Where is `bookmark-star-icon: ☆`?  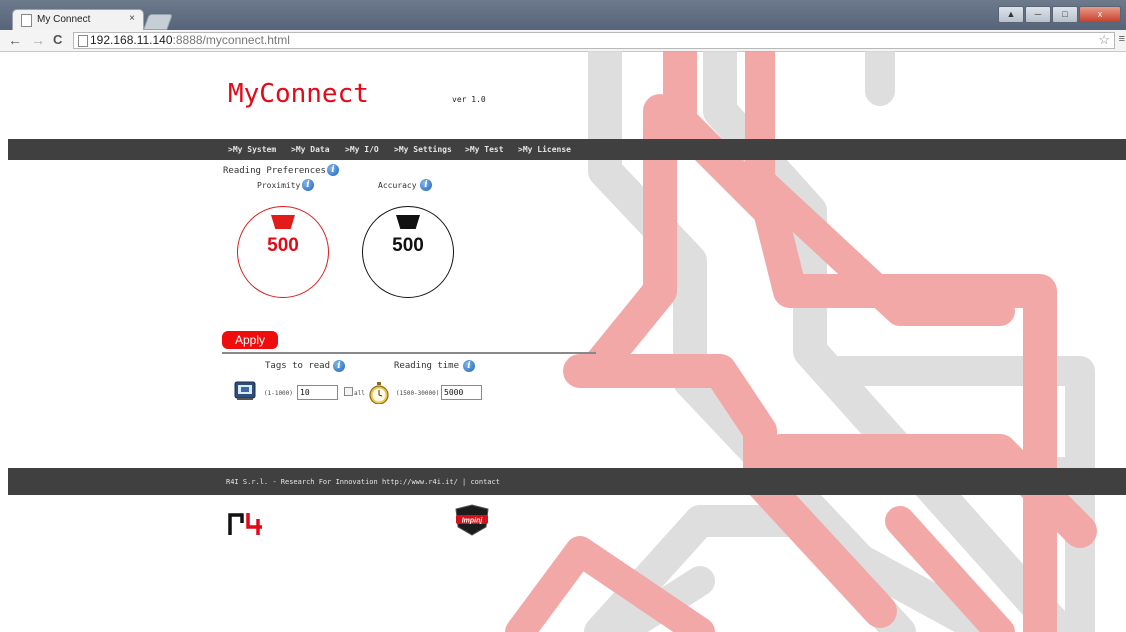
bookmark-star-icon: ☆ is located at coordinates (1104, 39).